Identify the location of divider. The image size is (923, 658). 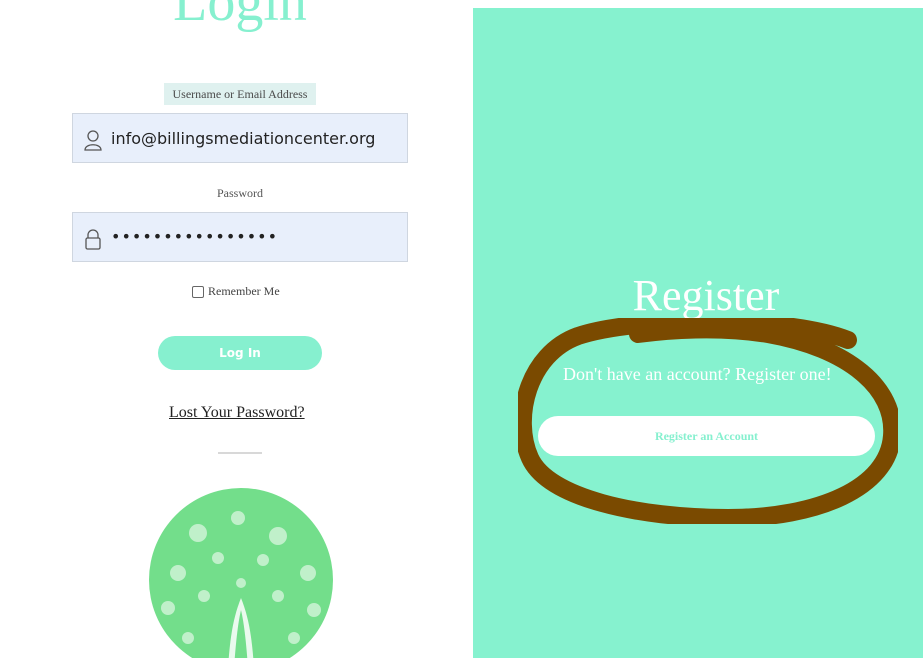
(240, 453).